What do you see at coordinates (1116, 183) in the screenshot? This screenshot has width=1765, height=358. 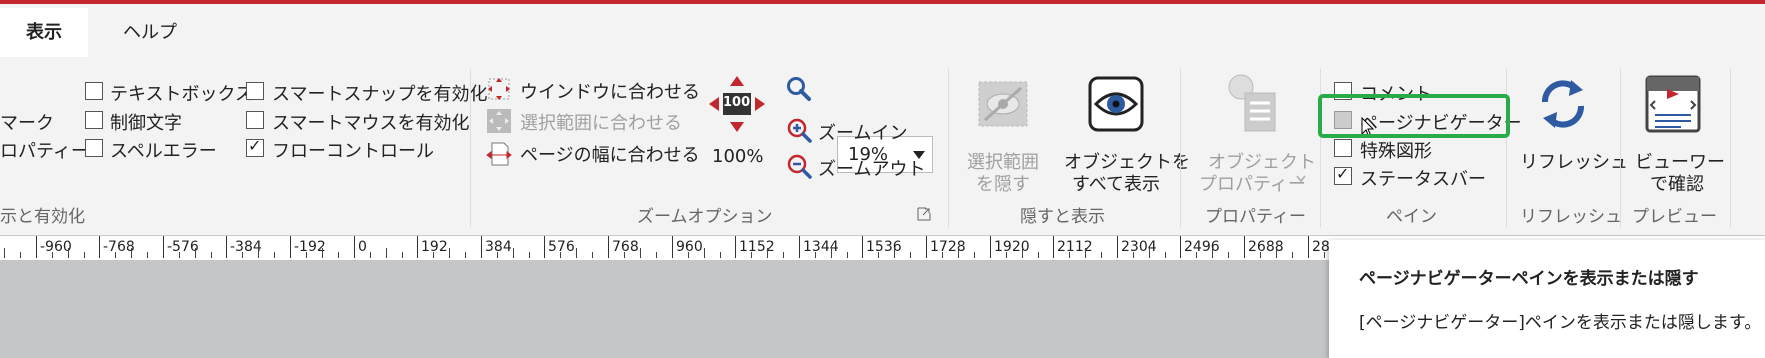 I see `show-all-objects-button-l2: すべて表示` at bounding box center [1116, 183].